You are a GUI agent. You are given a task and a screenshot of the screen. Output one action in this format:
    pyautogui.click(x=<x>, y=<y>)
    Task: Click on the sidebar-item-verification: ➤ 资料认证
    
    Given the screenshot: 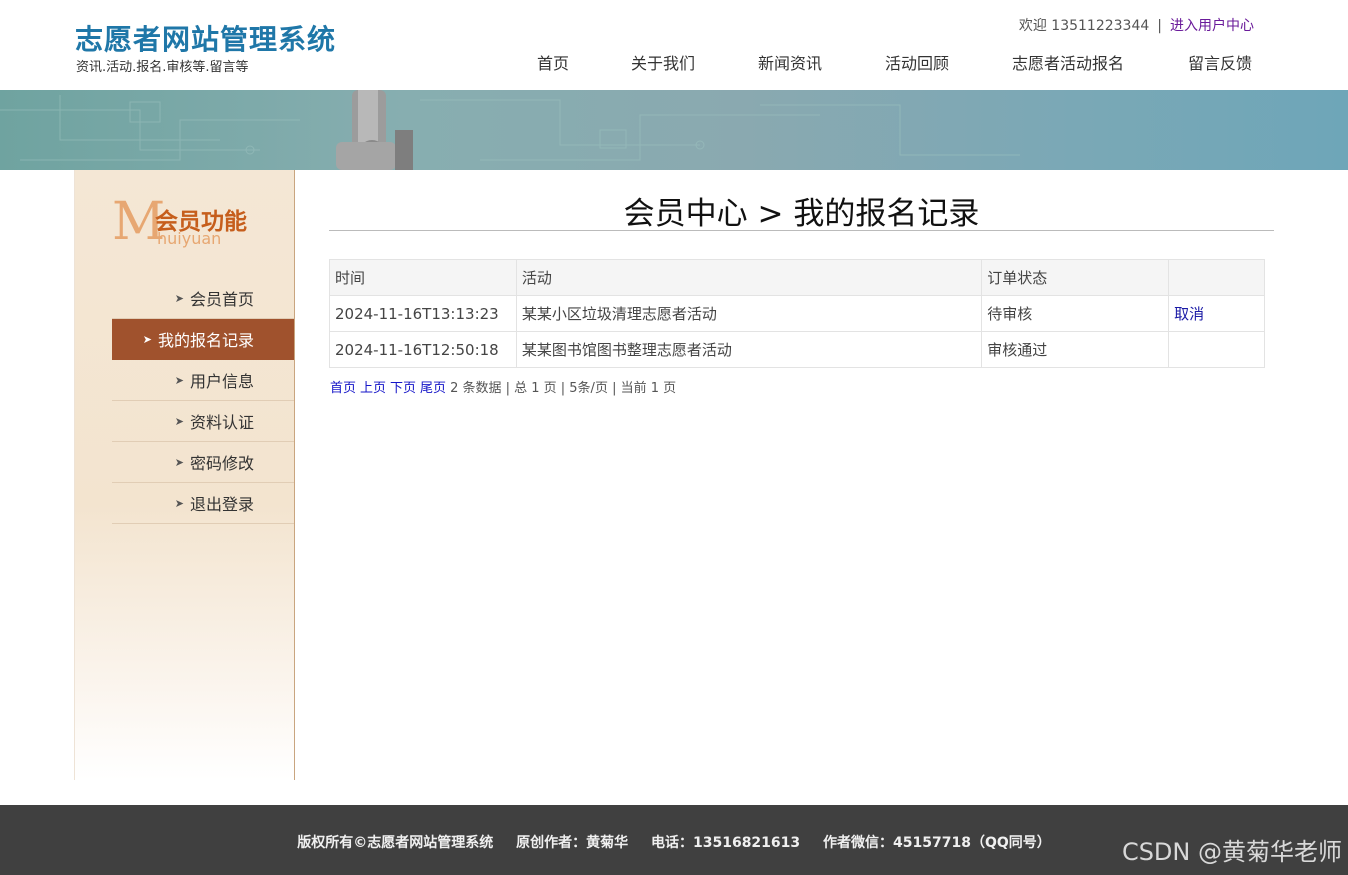 What is the action you would take?
    pyautogui.click(x=203, y=421)
    